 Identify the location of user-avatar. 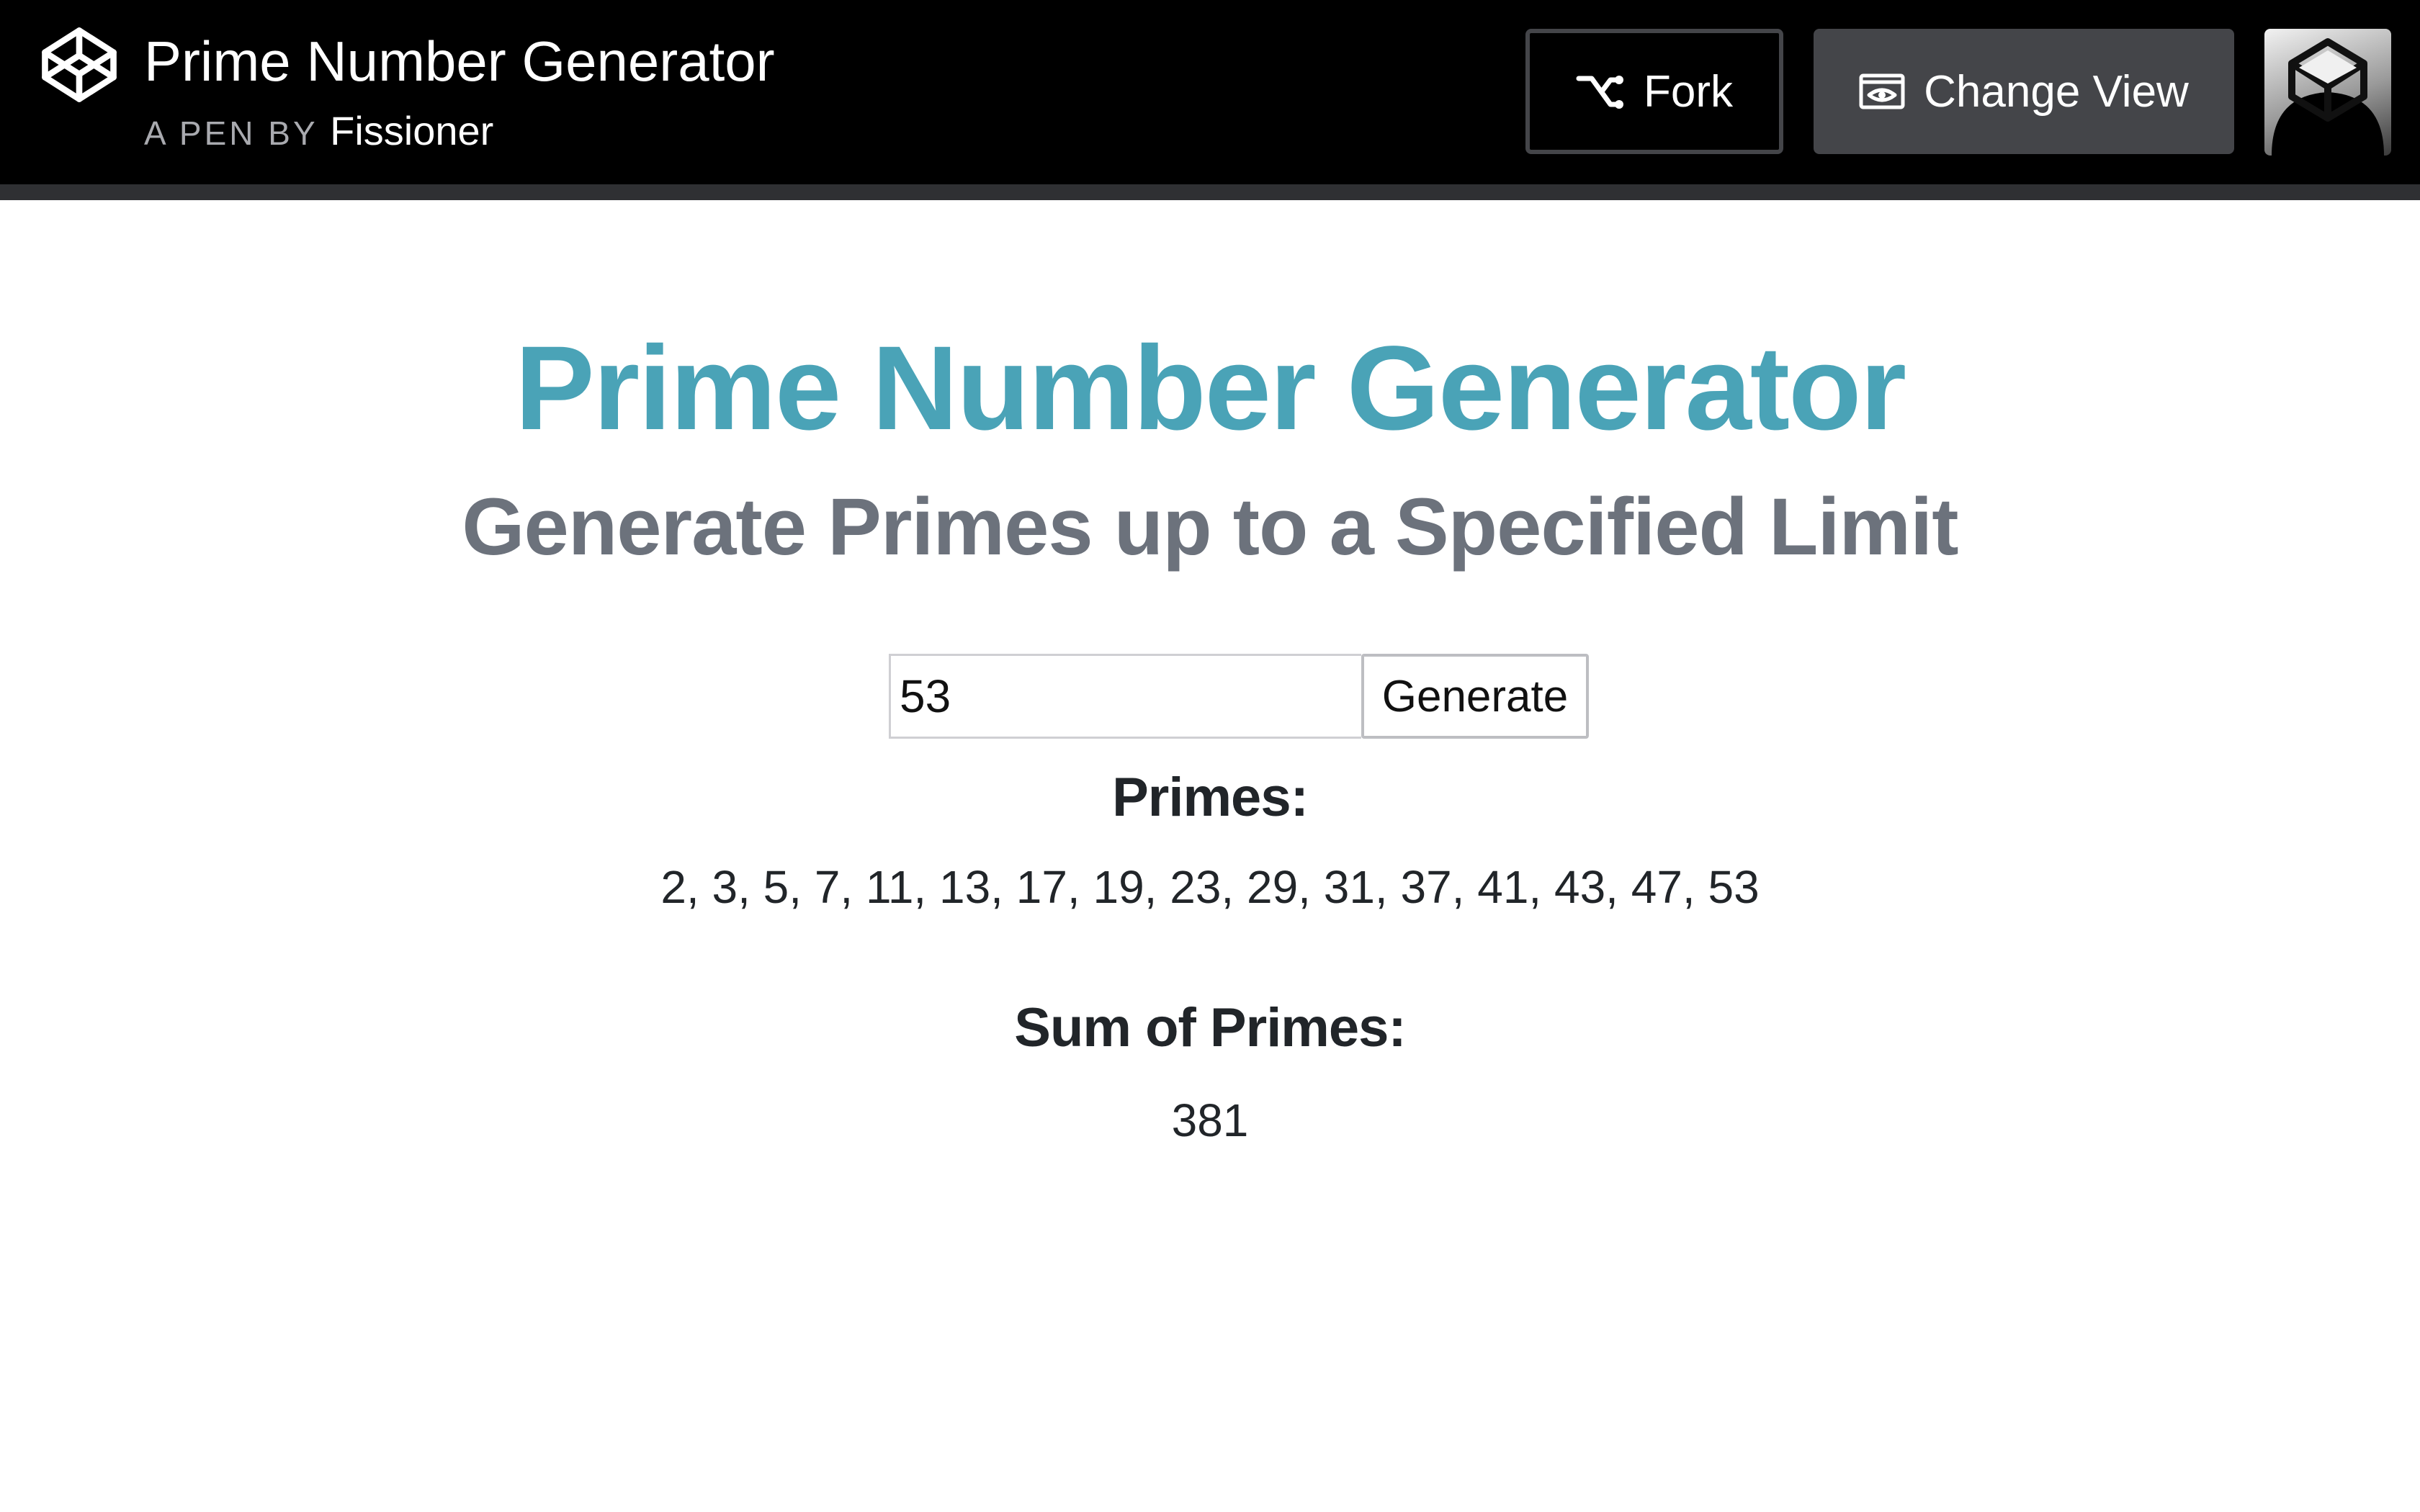
(2327, 92).